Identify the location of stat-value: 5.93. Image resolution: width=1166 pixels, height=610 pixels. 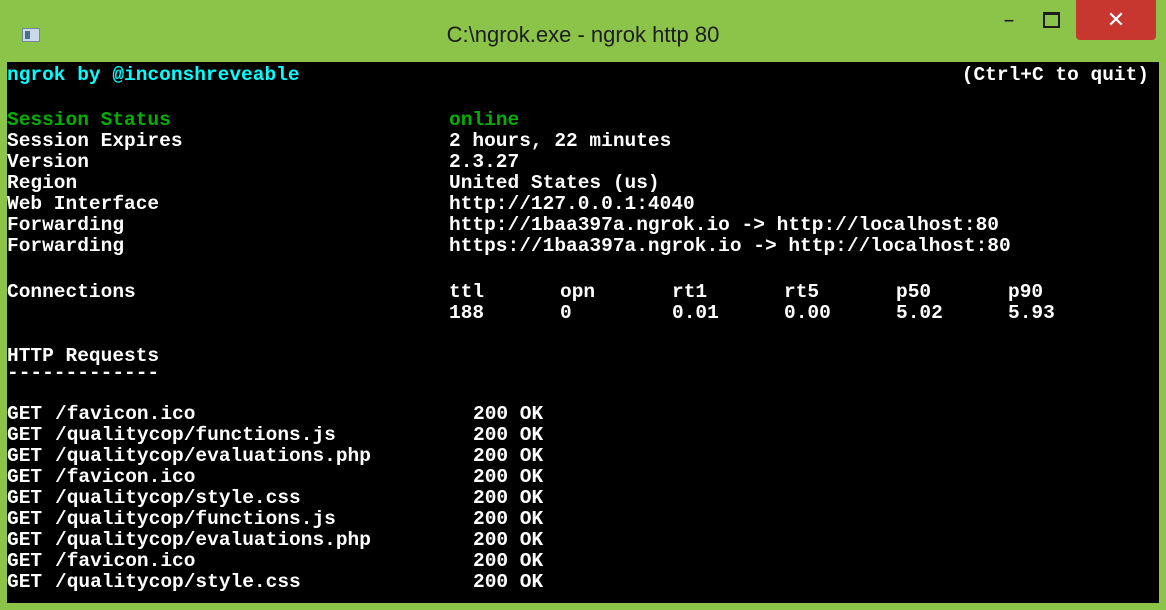
(1031, 313).